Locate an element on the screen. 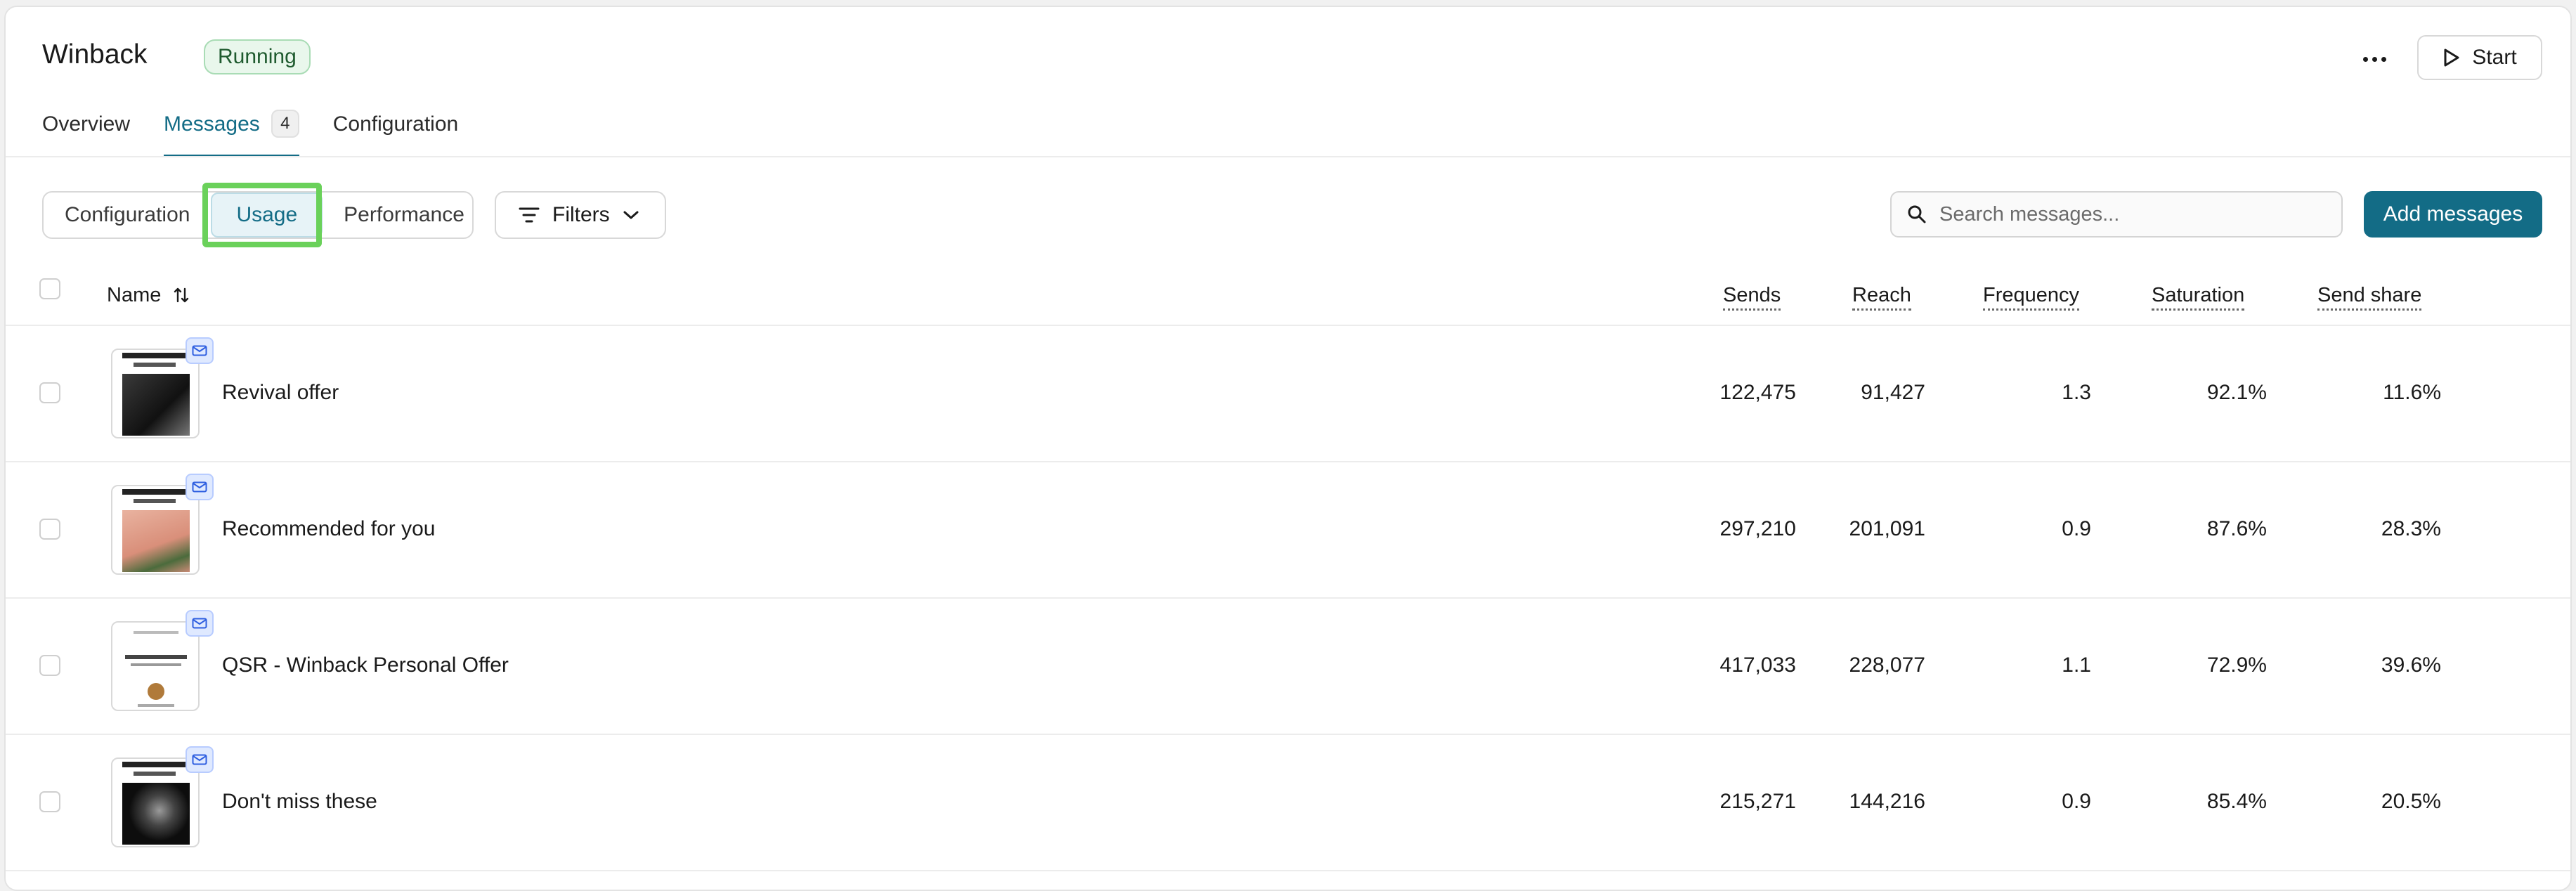 This screenshot has height=891, width=2576. tab-bar: Overview Messages 4 Configuration is located at coordinates (250, 133).